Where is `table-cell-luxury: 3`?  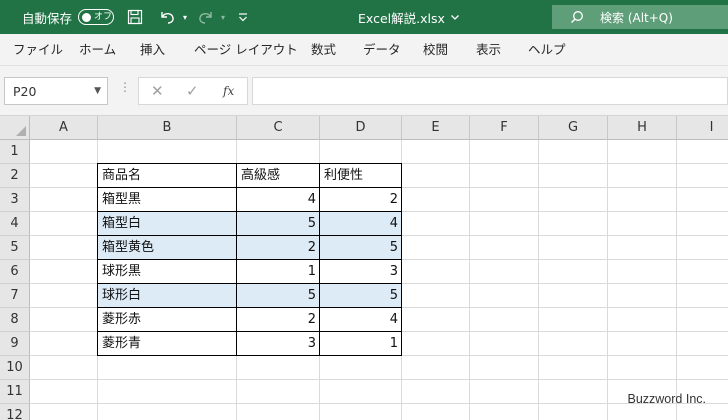 table-cell-luxury: 3 is located at coordinates (278, 344).